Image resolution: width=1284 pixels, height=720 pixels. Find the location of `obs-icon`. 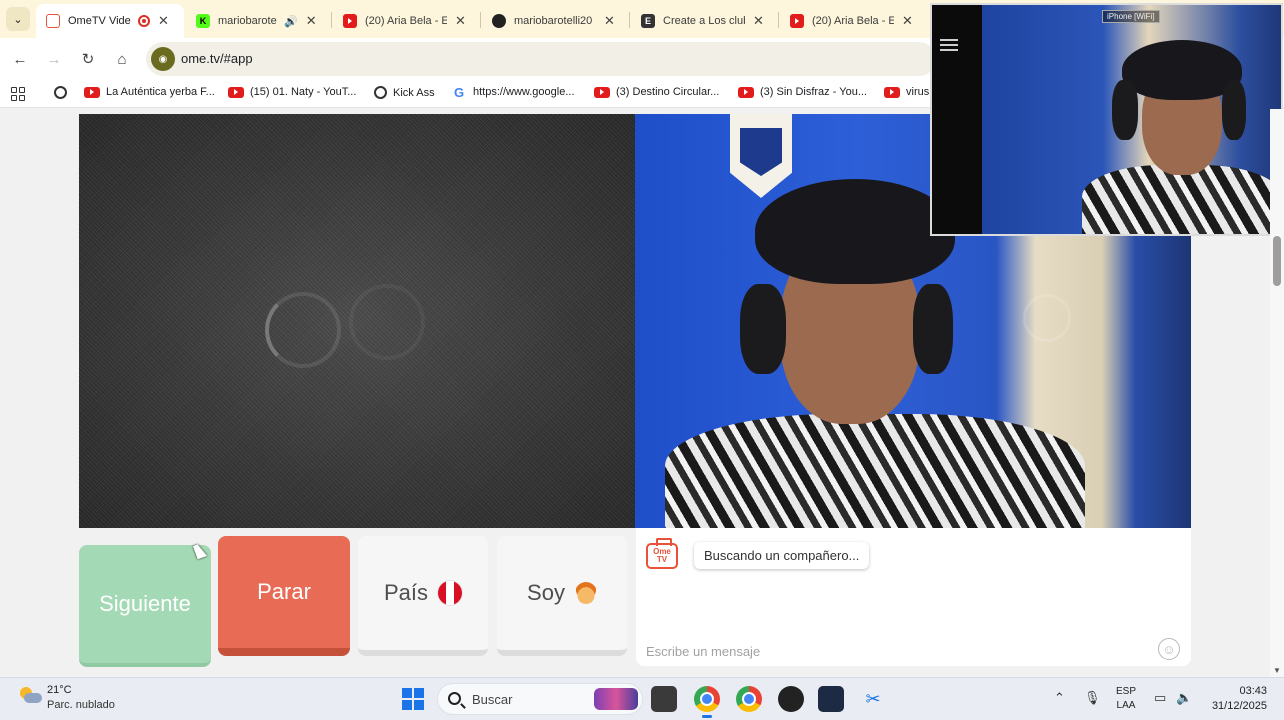

obs-icon is located at coordinates (791, 699).